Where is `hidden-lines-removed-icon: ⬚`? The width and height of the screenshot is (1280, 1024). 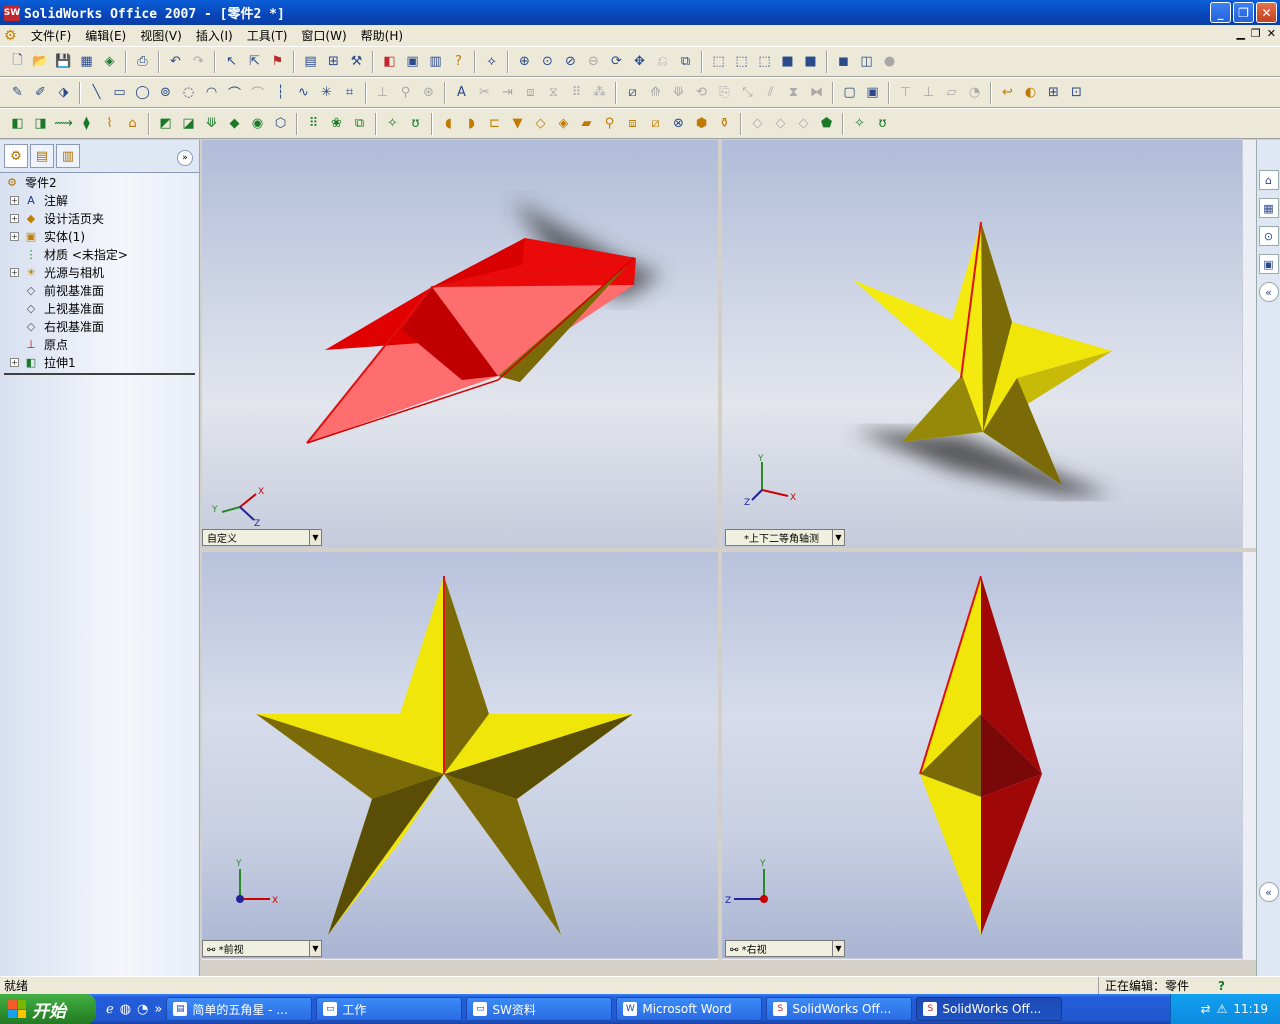 hidden-lines-removed-icon: ⬚ is located at coordinates (765, 62).